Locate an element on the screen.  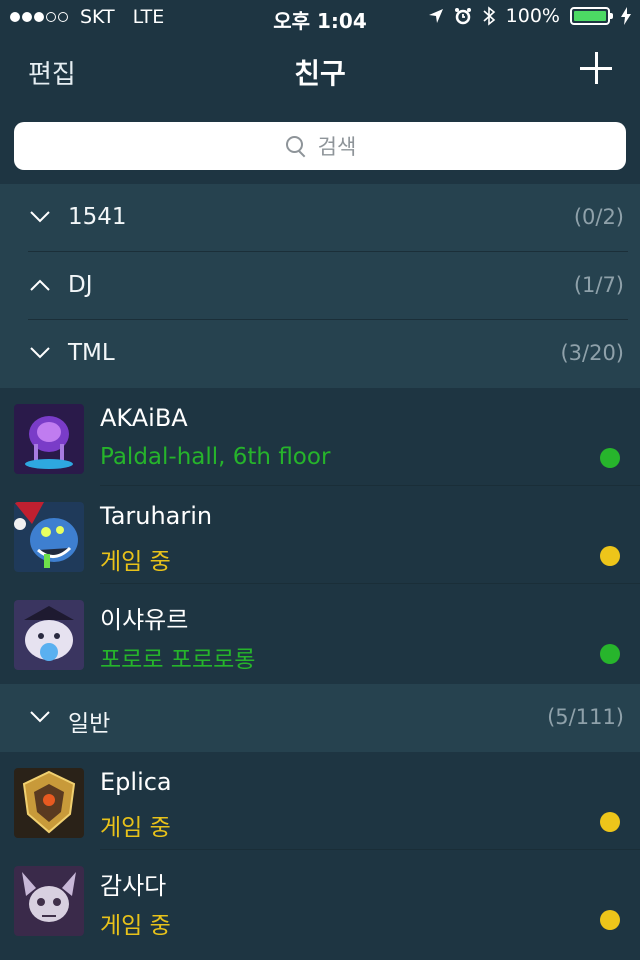
group-count: (5/111) is located at coordinates (585, 717).